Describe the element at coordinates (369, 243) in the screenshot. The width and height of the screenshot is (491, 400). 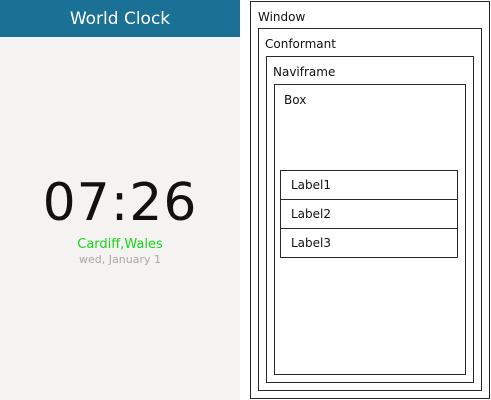
I see `label3-box: Label3` at that location.